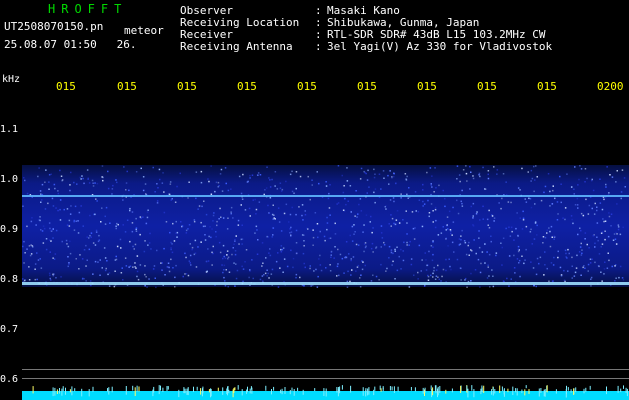 The image size is (629, 400). What do you see at coordinates (126, 44) in the screenshot?
I see `capture-datetime-extra: 26.` at bounding box center [126, 44].